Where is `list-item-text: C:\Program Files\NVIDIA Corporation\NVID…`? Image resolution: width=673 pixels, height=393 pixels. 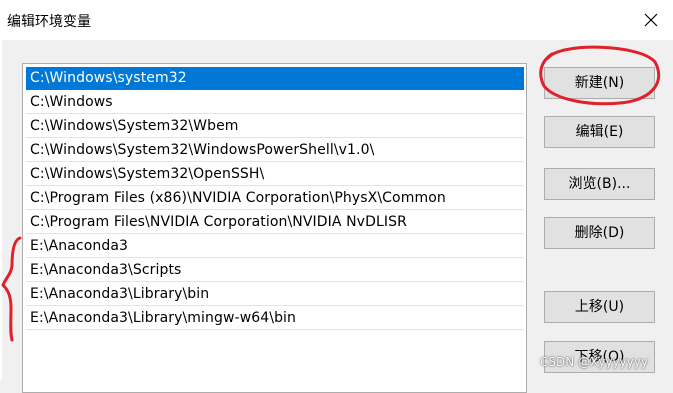
list-item-text: C:\Program Files\NVIDIA Corporation\NVID… is located at coordinates (218, 222).